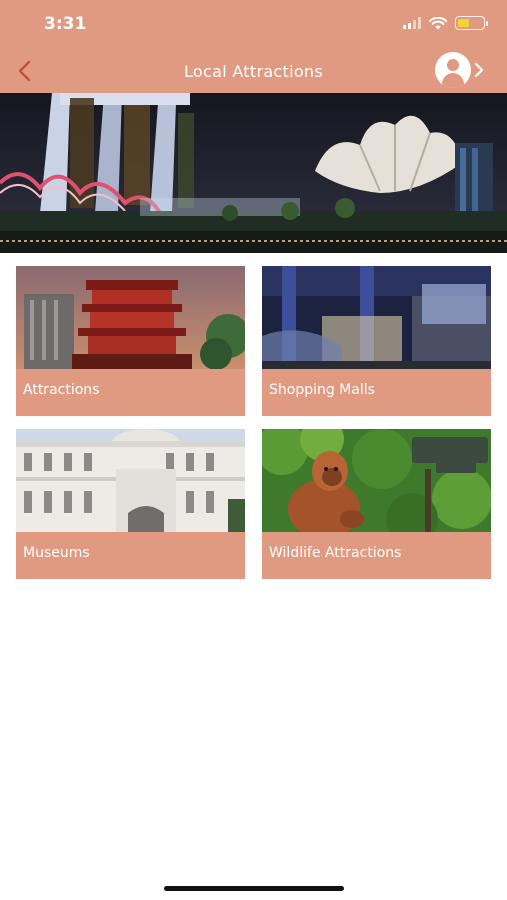  I want to click on signal-icon, so click(412, 23).